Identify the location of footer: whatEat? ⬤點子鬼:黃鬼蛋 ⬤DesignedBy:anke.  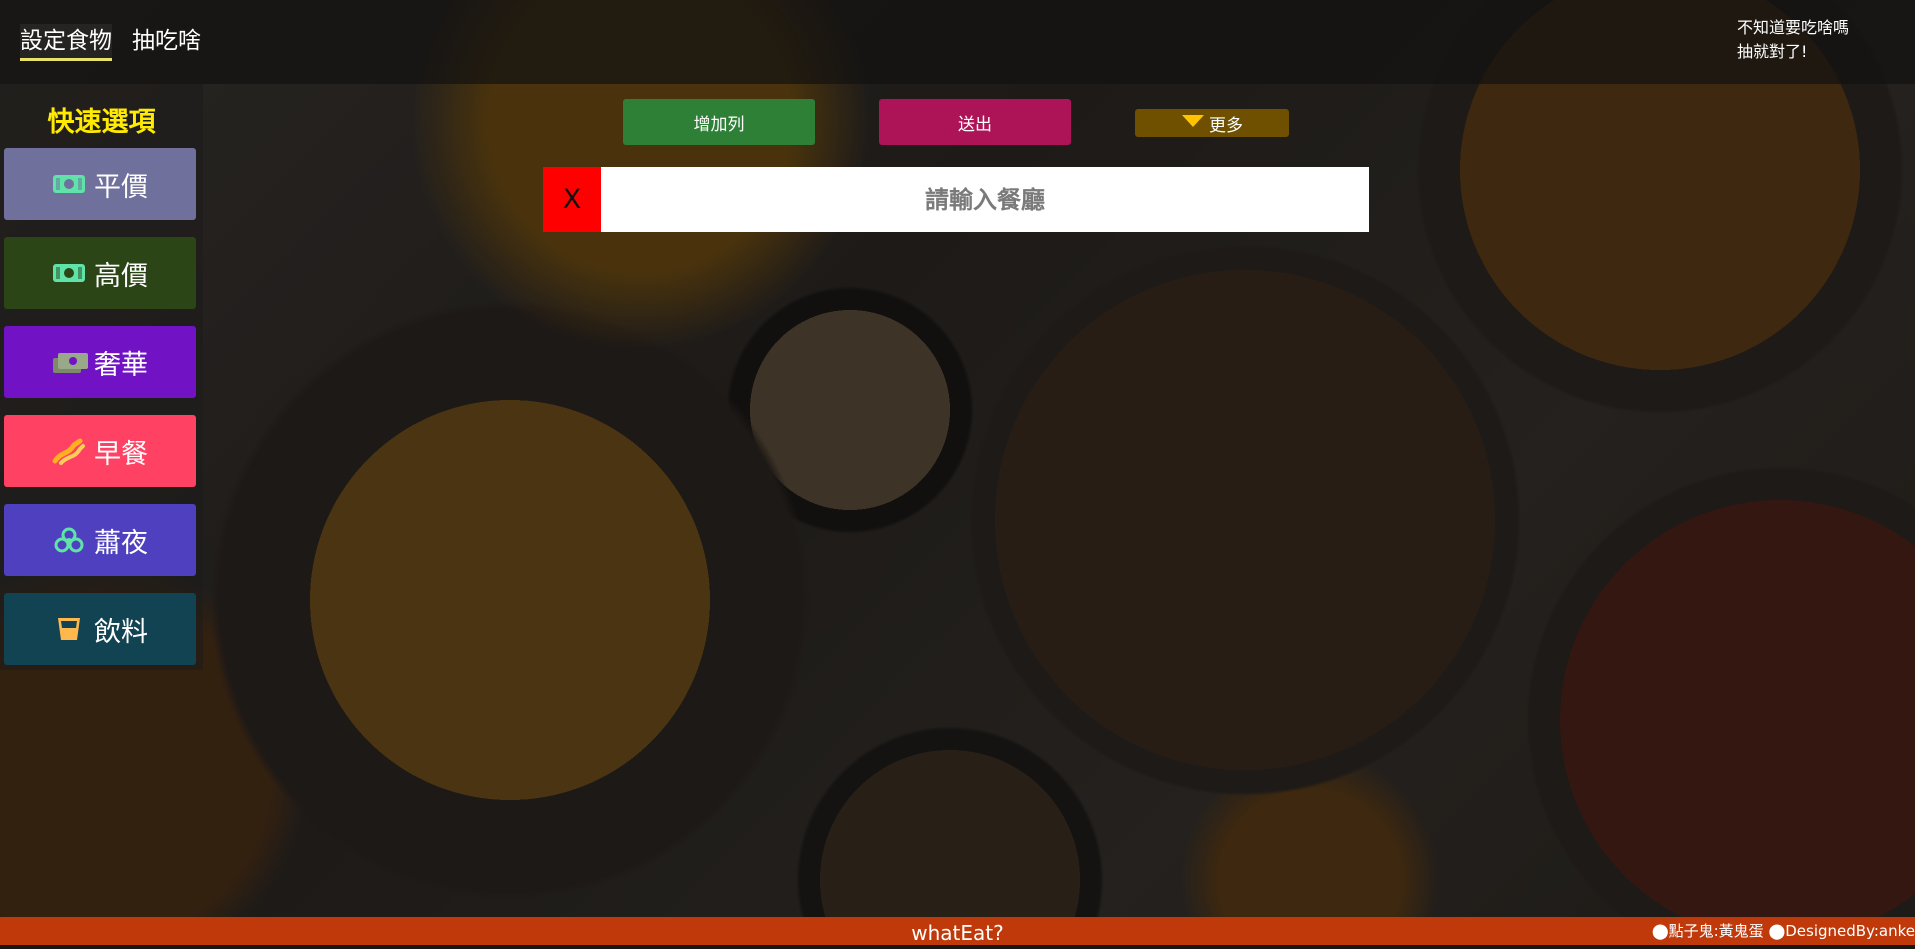
(957, 931).